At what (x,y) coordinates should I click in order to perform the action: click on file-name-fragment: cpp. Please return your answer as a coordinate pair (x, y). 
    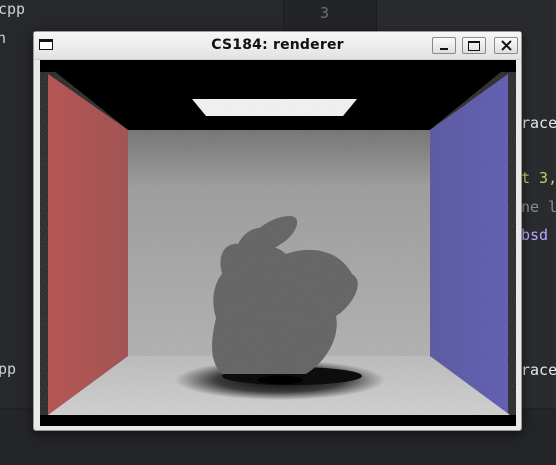
    Looking at the image, I should click on (12, 9).